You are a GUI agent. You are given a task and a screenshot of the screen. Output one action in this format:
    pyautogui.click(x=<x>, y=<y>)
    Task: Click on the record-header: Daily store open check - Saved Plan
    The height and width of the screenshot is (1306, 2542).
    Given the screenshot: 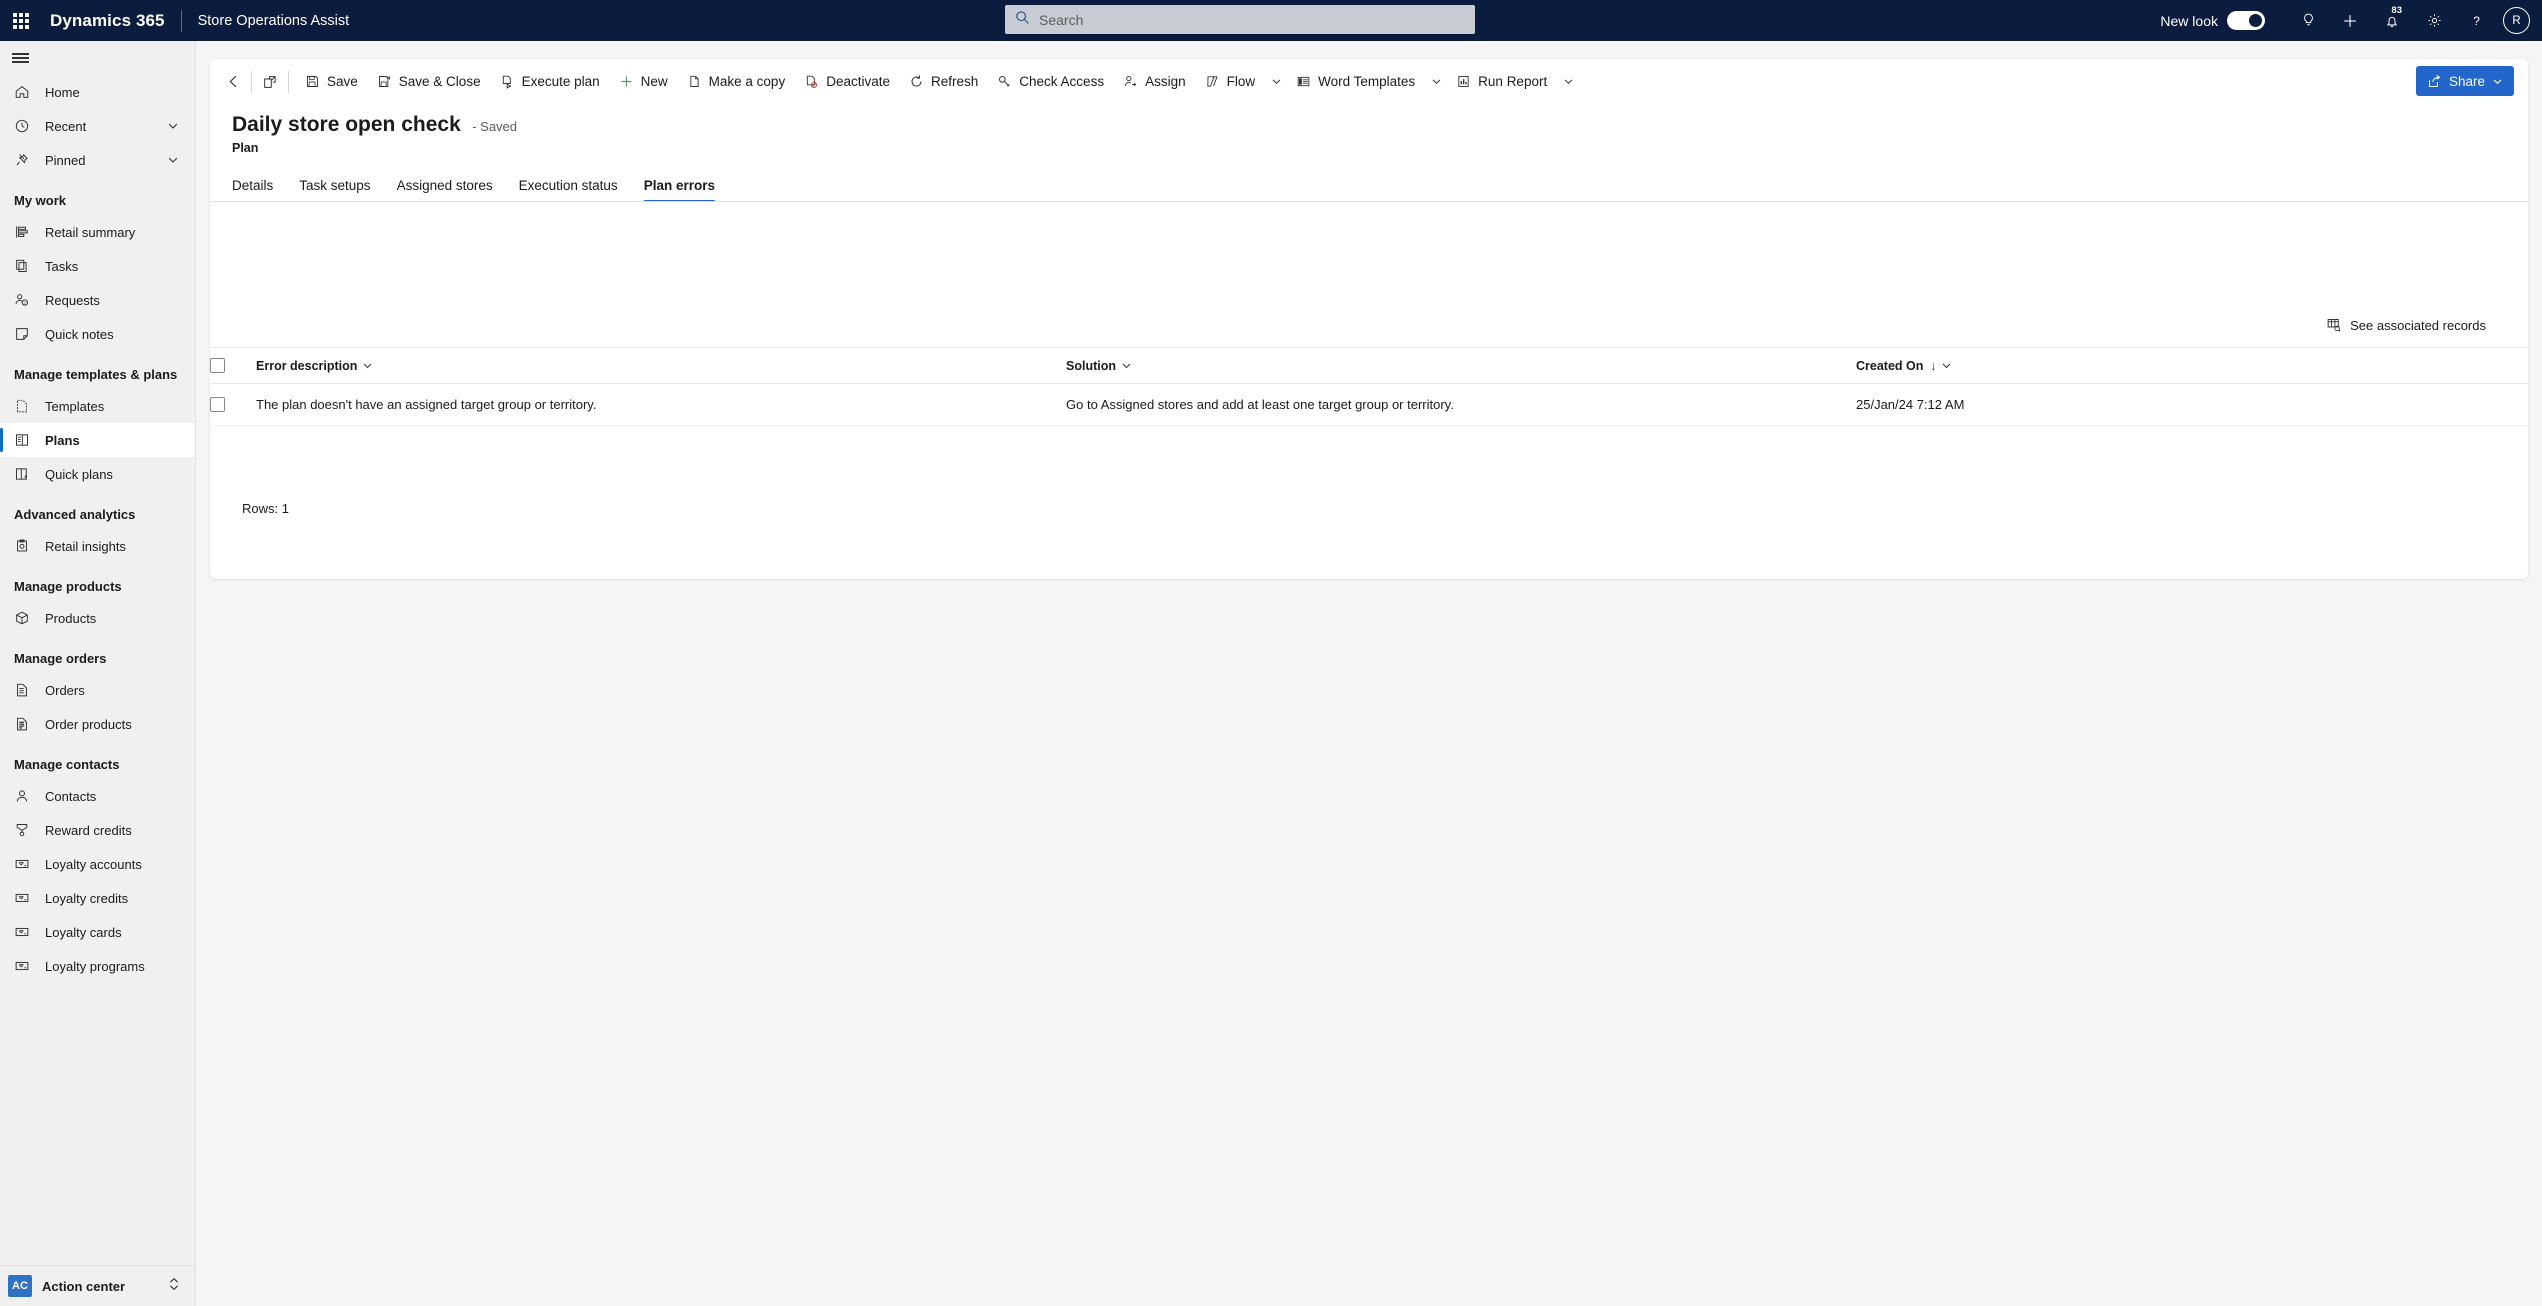 What is the action you would take?
    pyautogui.click(x=1369, y=129)
    